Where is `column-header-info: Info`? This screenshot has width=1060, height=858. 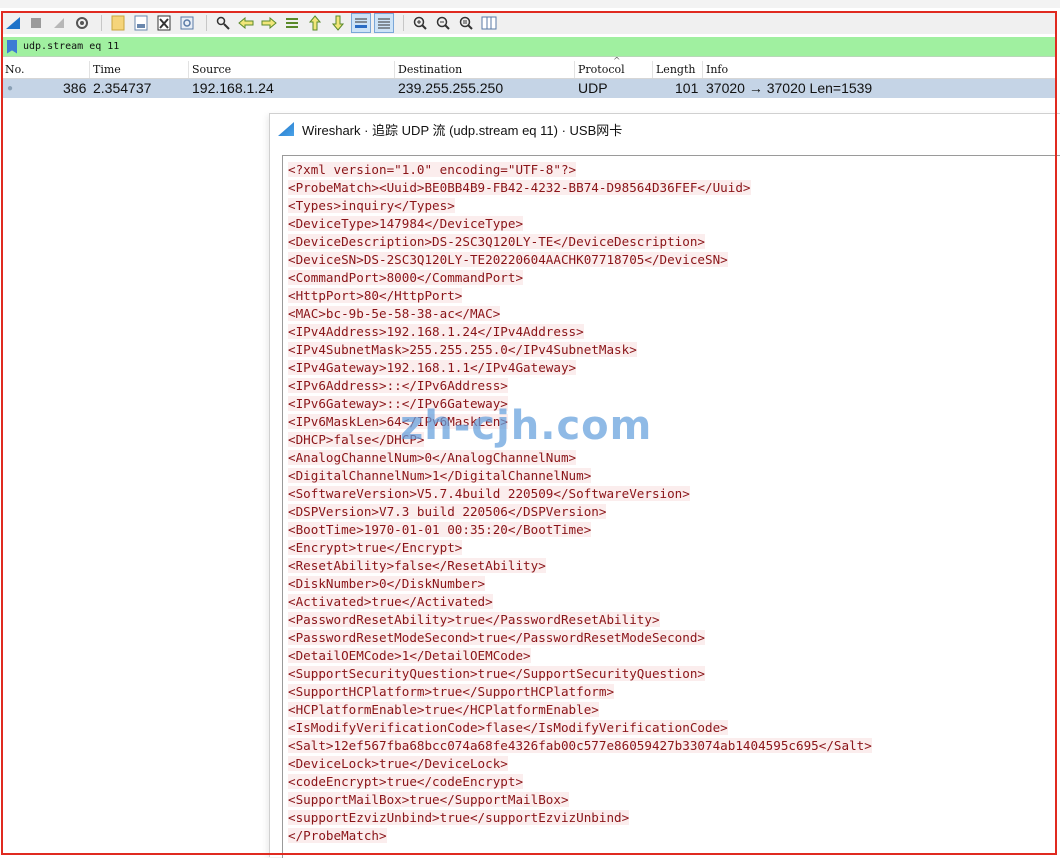 column-header-info: Info is located at coordinates (717, 69).